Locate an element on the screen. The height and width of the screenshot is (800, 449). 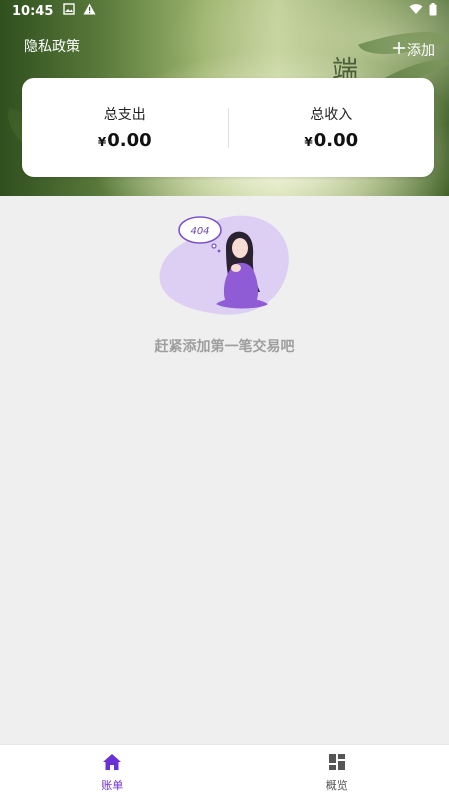
warning-icon is located at coordinates (89, 11).